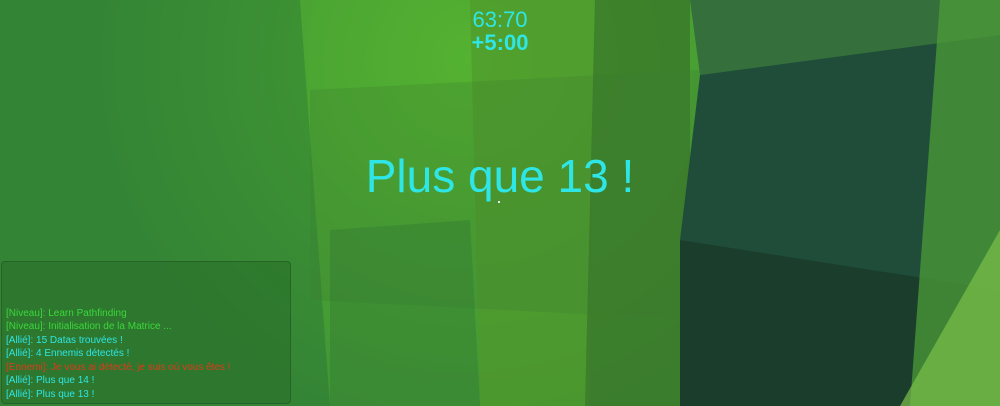 This screenshot has height=406, width=1000. Describe the element at coordinates (500, 176) in the screenshot. I see `center-message: Plus que 13 !` at that location.